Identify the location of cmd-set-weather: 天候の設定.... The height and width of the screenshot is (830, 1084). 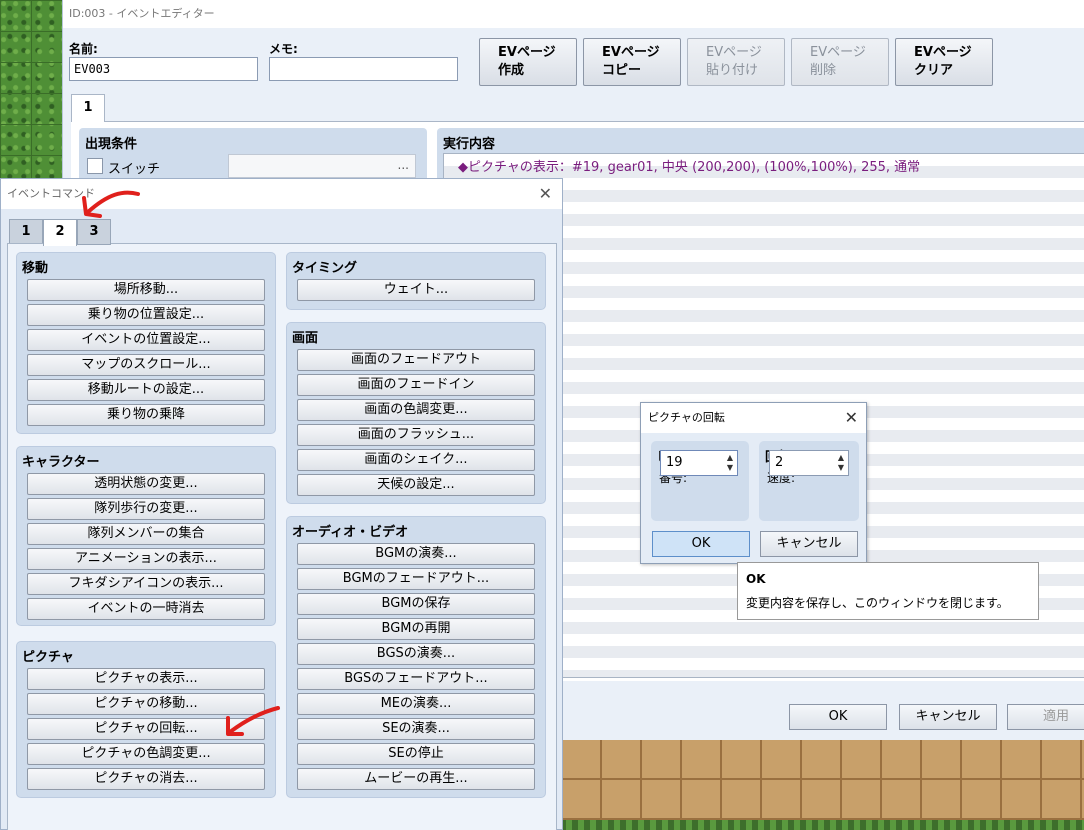
(416, 485).